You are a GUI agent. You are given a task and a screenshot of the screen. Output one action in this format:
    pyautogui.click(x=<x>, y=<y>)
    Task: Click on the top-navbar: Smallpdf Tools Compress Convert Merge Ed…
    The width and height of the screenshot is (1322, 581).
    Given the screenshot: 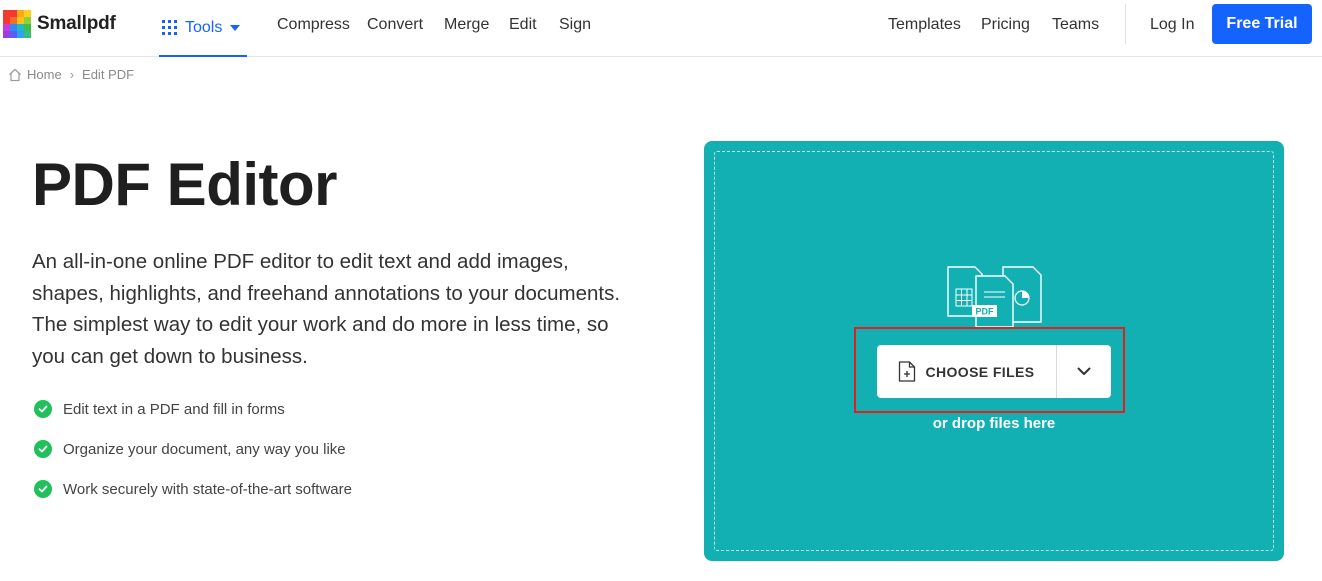 What is the action you would take?
    pyautogui.click(x=661, y=28)
    